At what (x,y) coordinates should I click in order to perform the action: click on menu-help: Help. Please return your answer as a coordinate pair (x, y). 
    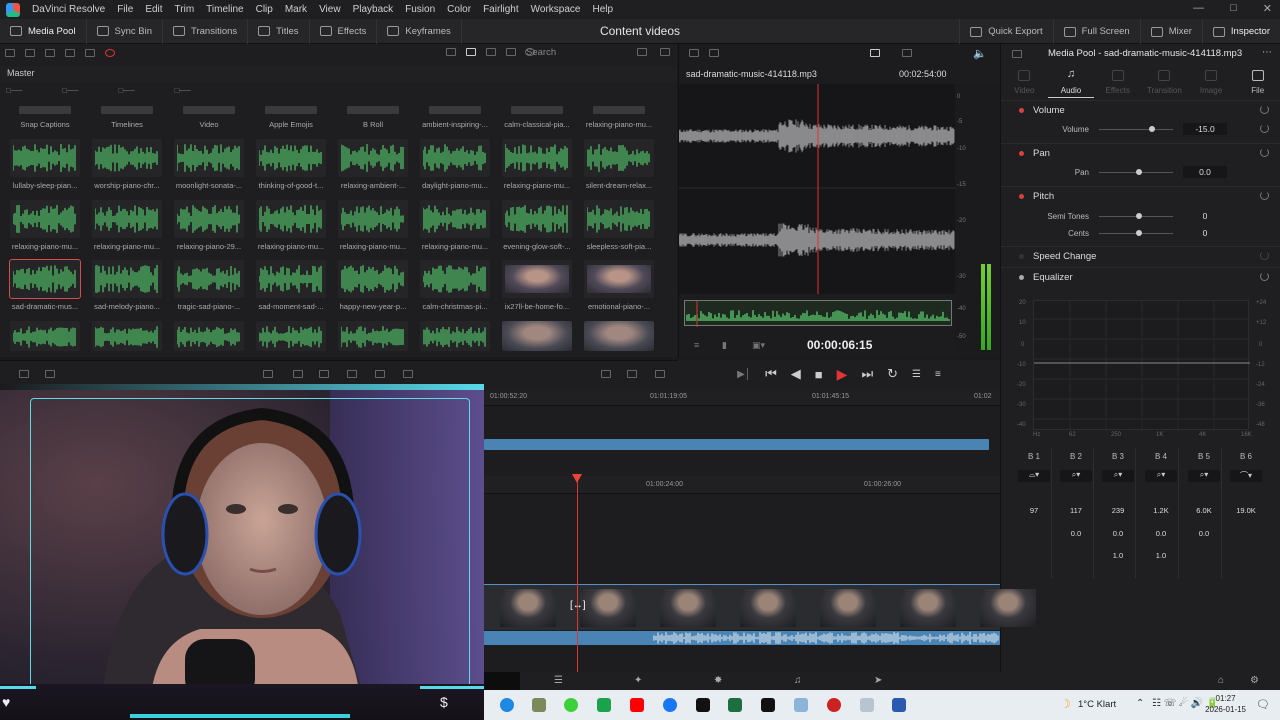
    Looking at the image, I should click on (602, 9).